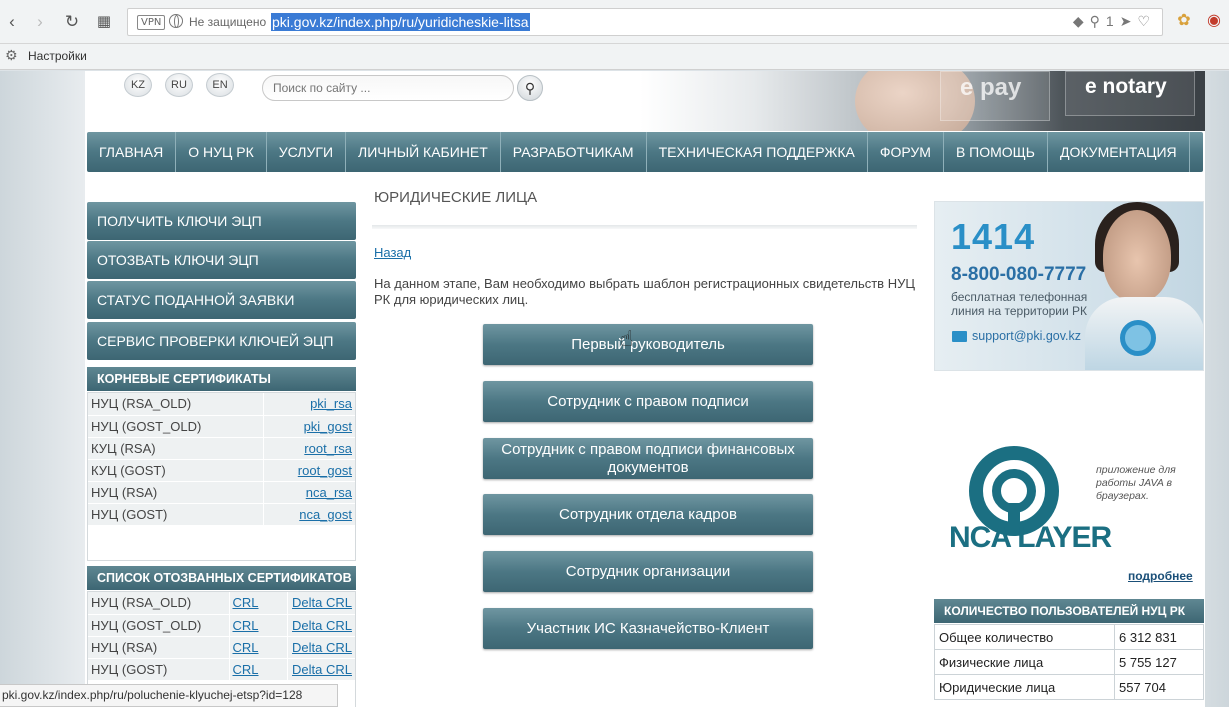 This screenshot has width=1229, height=707. Describe the element at coordinates (996, 152) in the screenshot. I see `nav-help: В помощь` at that location.